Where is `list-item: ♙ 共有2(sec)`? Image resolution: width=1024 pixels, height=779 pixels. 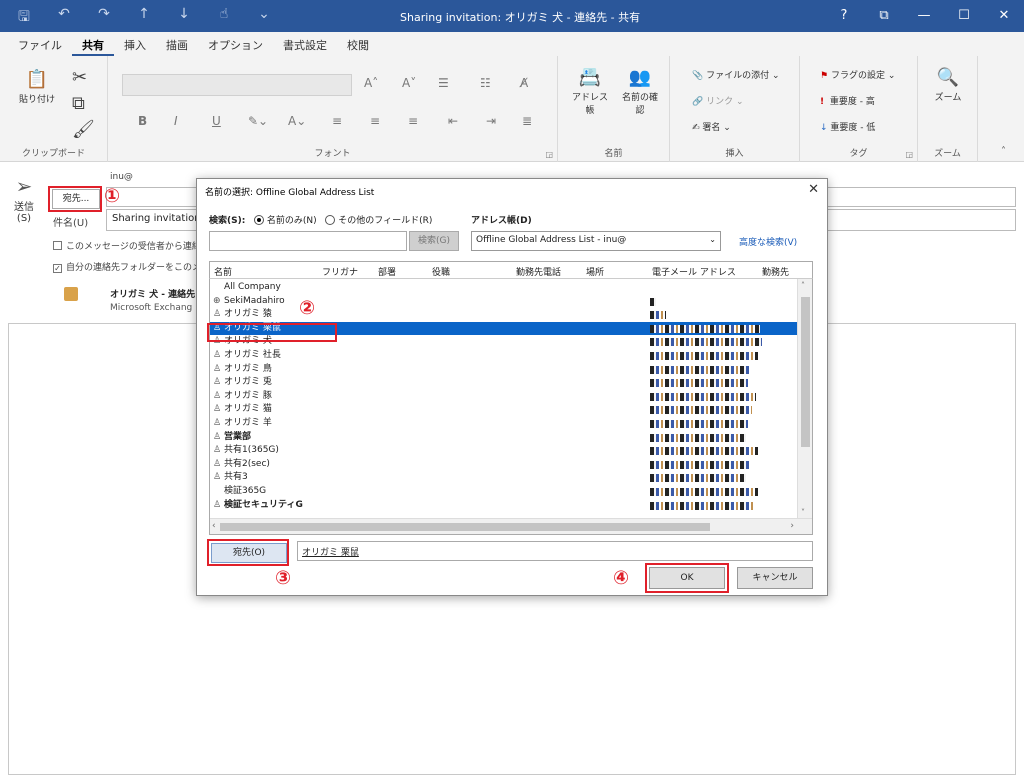 list-item: ♙ 共有2(sec) is located at coordinates (504, 465).